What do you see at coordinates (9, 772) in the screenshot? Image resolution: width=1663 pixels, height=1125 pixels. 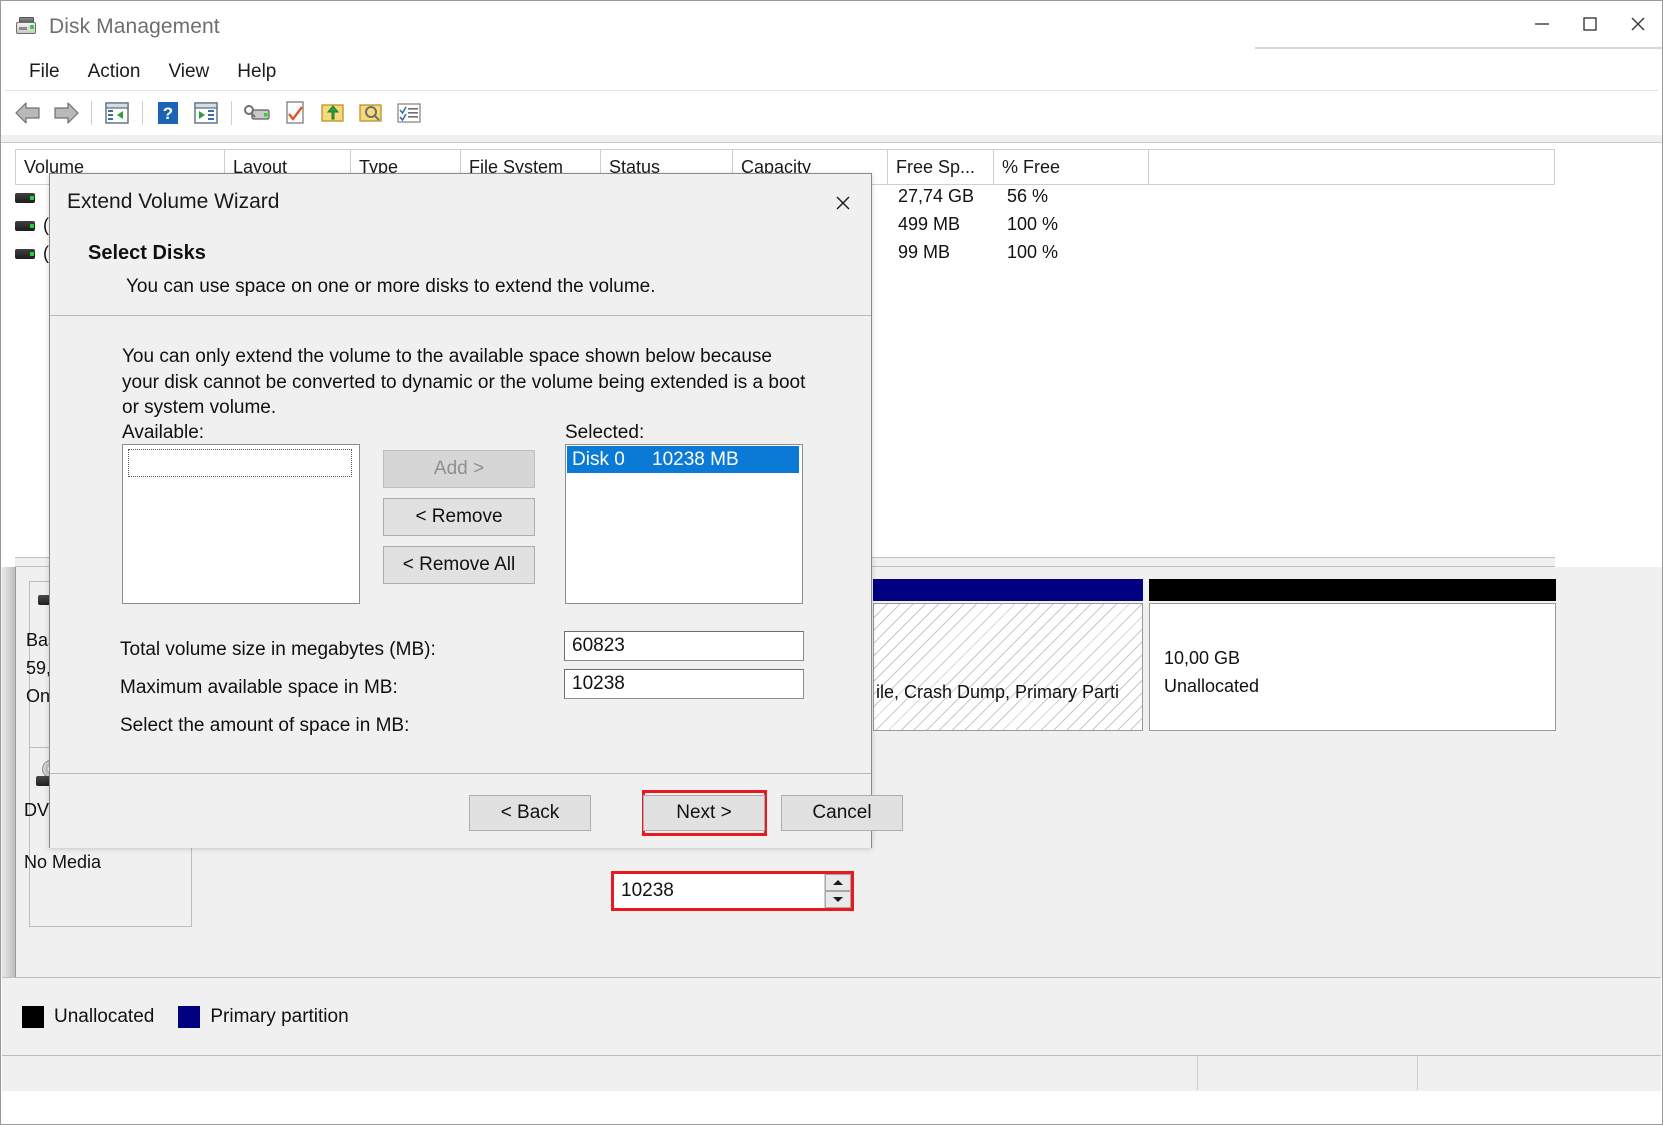 I see `vertical-scrollbar` at bounding box center [9, 772].